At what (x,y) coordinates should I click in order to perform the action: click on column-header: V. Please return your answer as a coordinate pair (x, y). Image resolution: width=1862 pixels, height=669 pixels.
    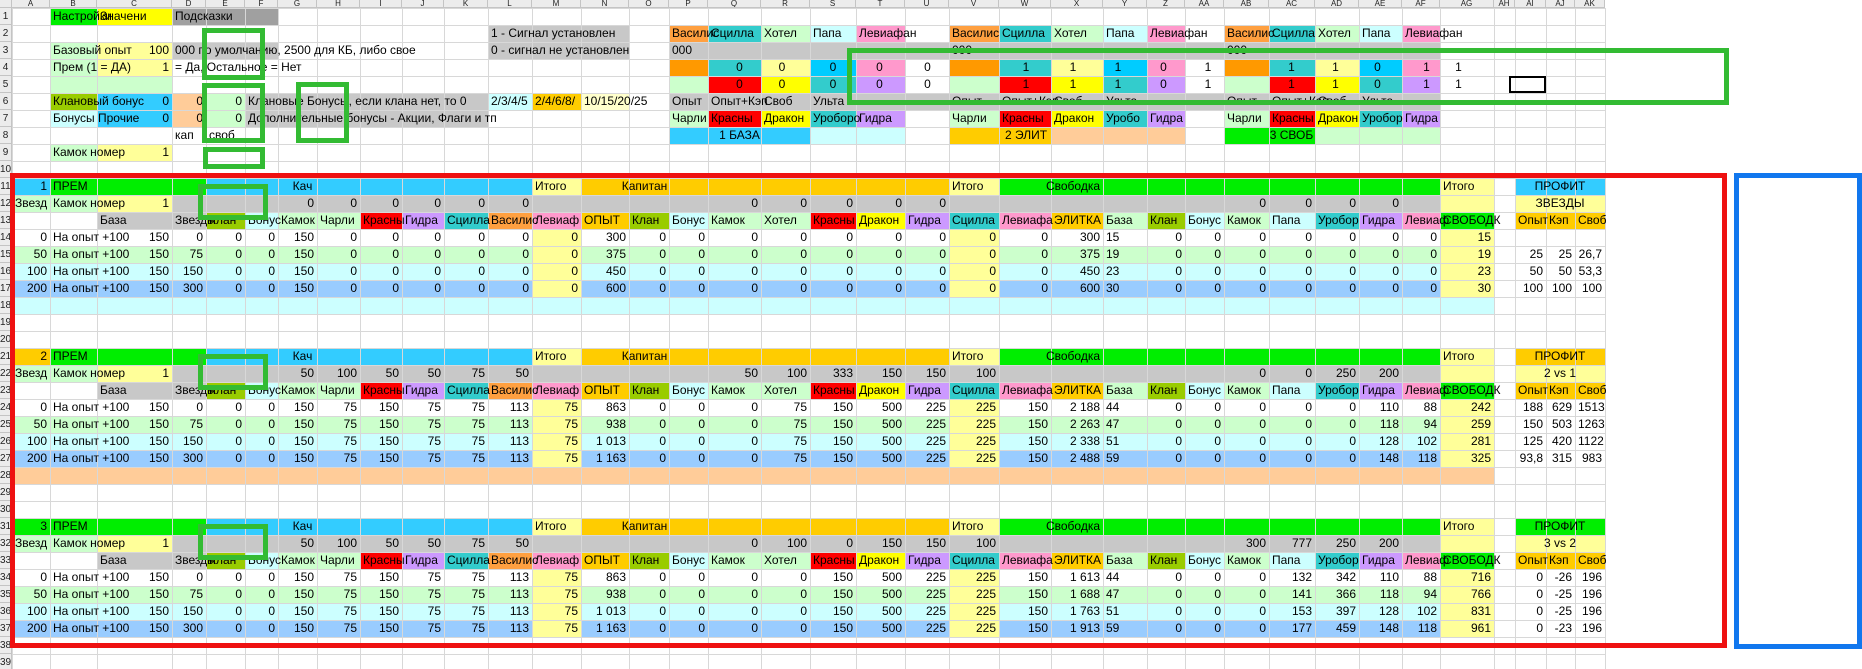
    Looking at the image, I should click on (974, 4).